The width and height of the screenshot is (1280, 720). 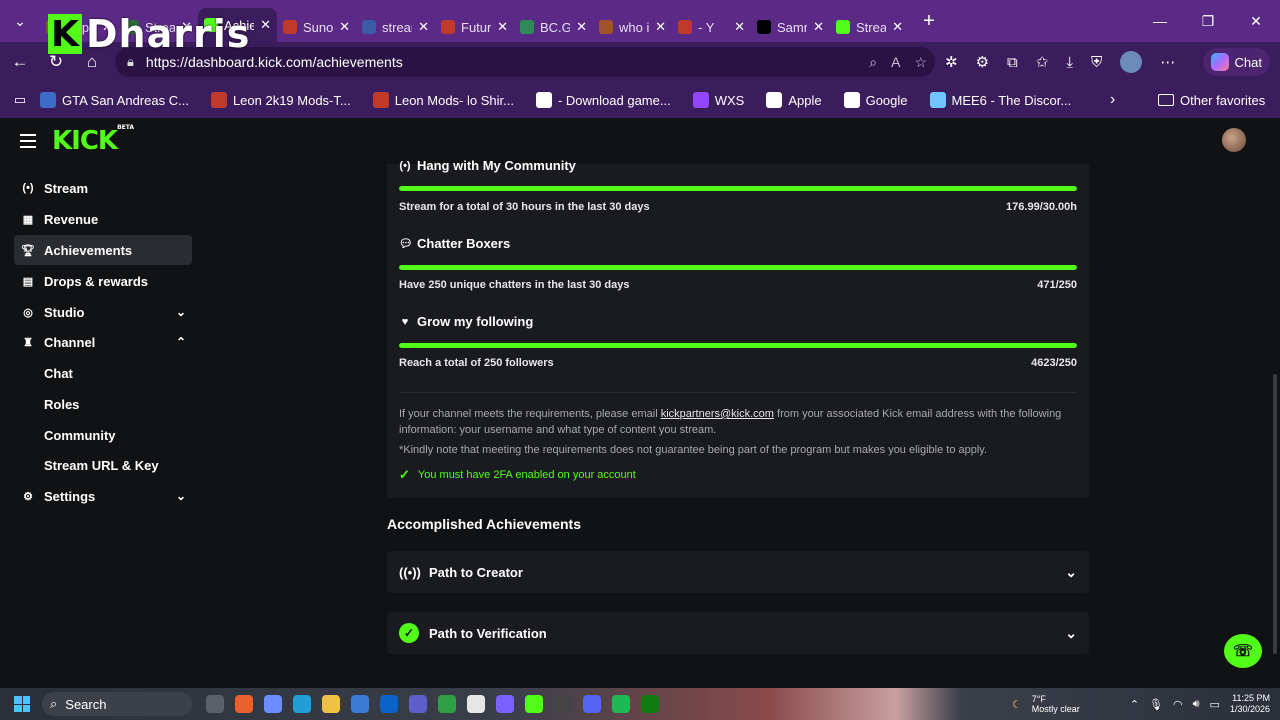 What do you see at coordinates (1069, 62) in the screenshot?
I see `downloads-icon: ⤓` at bounding box center [1069, 62].